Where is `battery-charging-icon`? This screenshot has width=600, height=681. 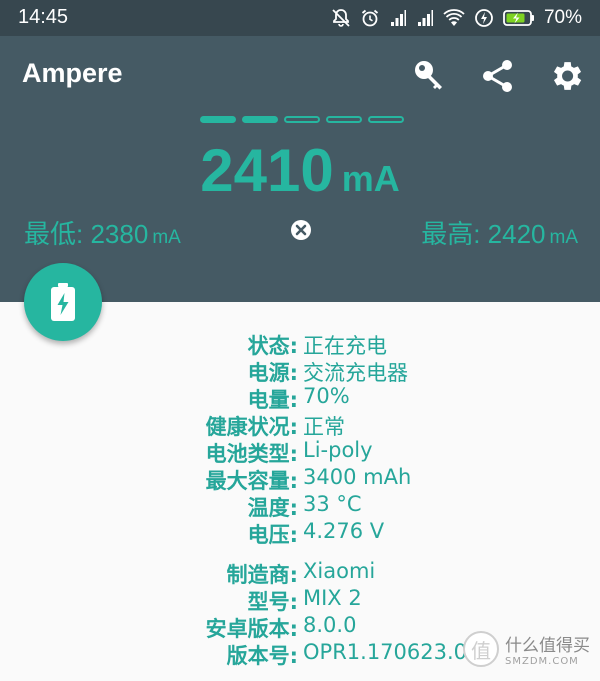
battery-charging-icon is located at coordinates (63, 302).